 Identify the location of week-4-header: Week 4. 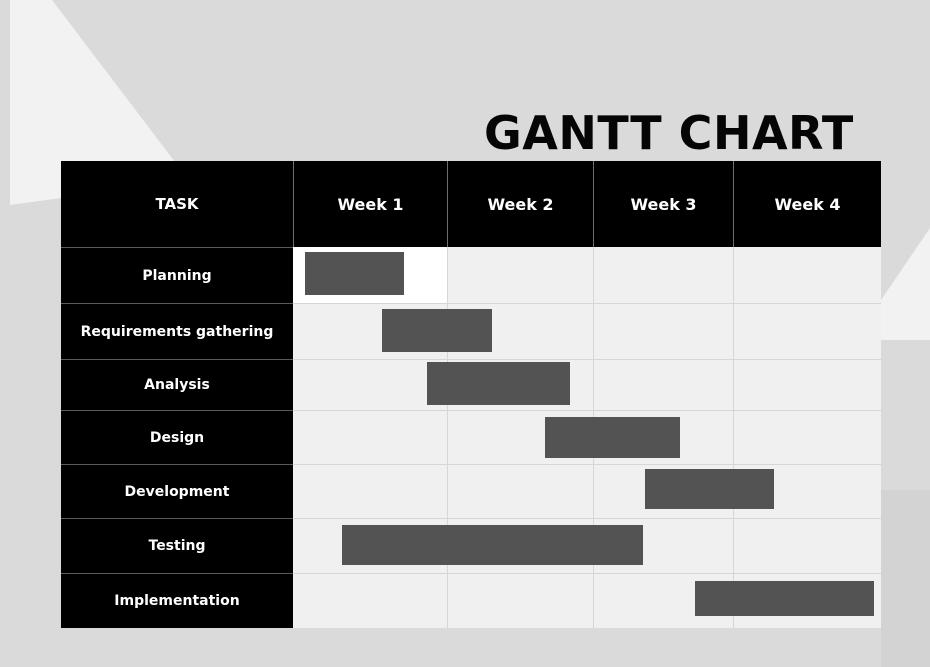
(807, 204).